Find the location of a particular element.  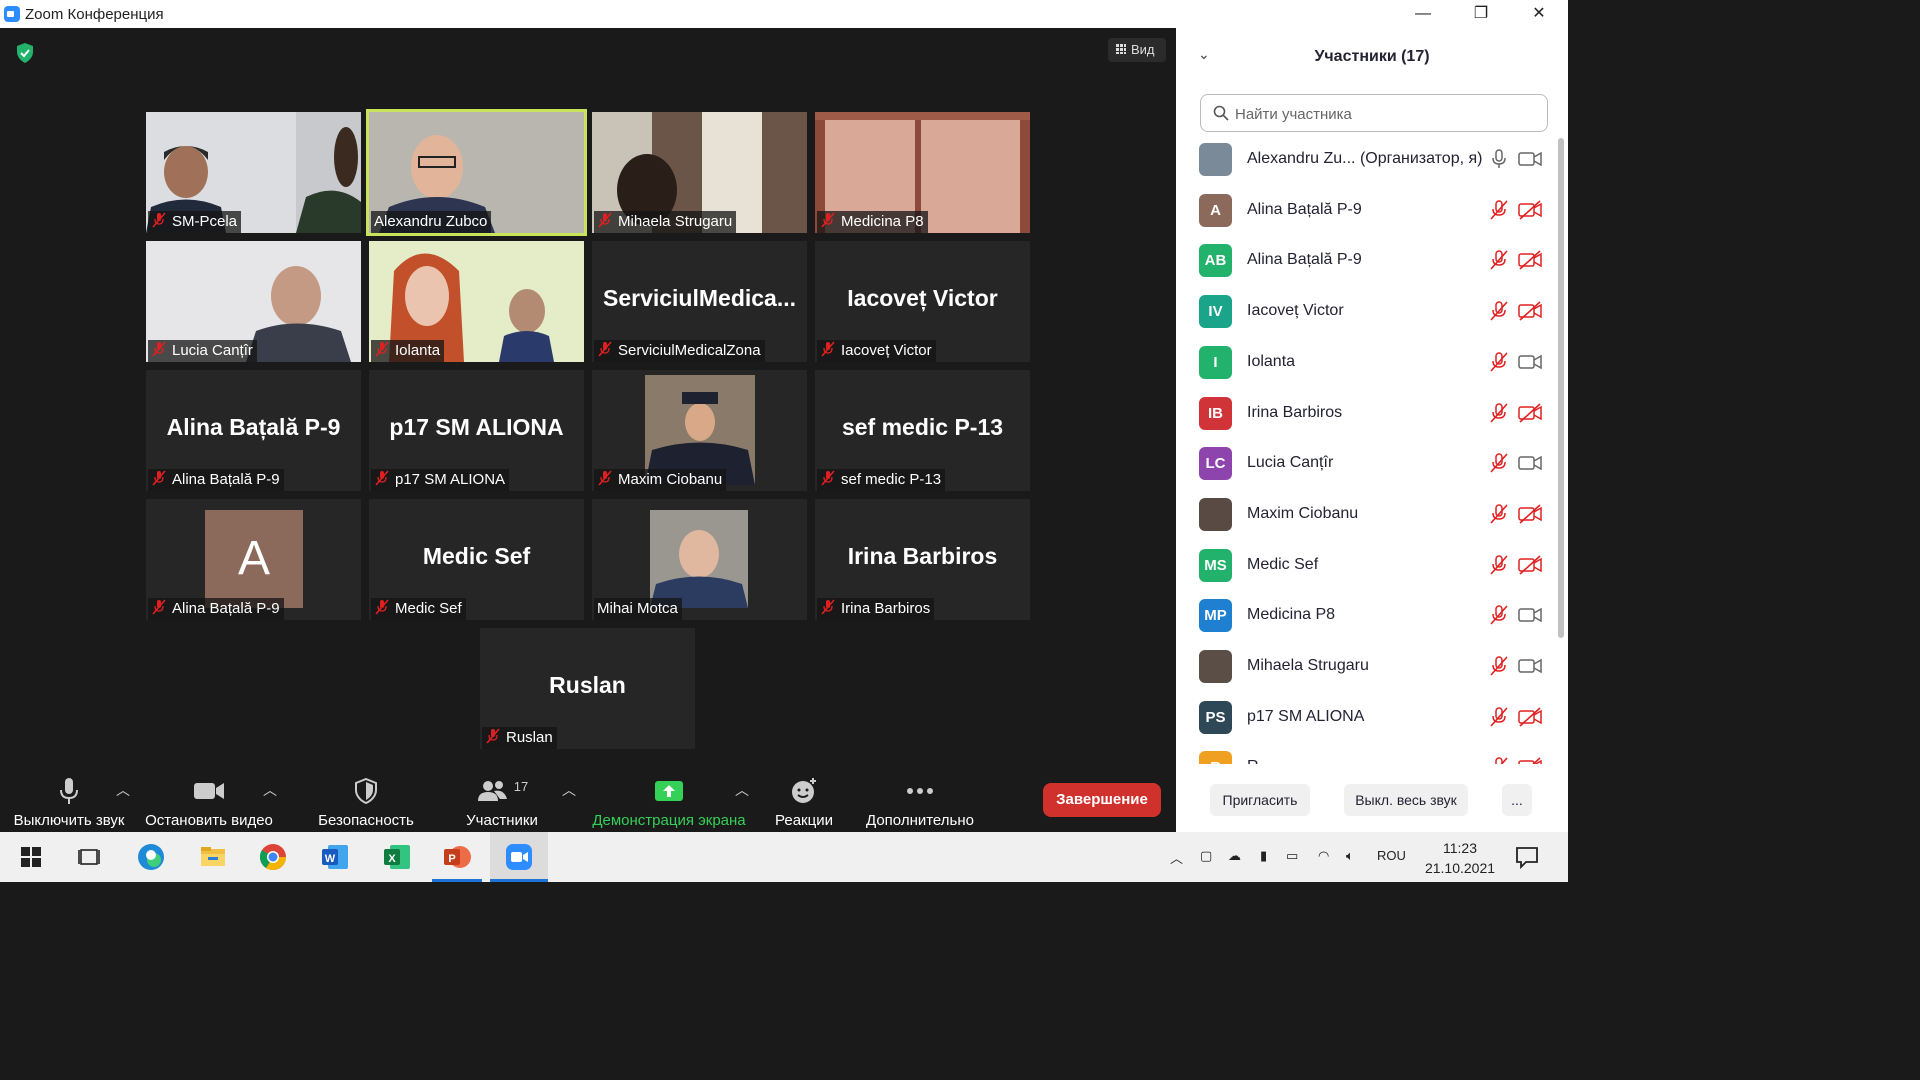

view-button: Вид is located at coordinates (1137, 50).